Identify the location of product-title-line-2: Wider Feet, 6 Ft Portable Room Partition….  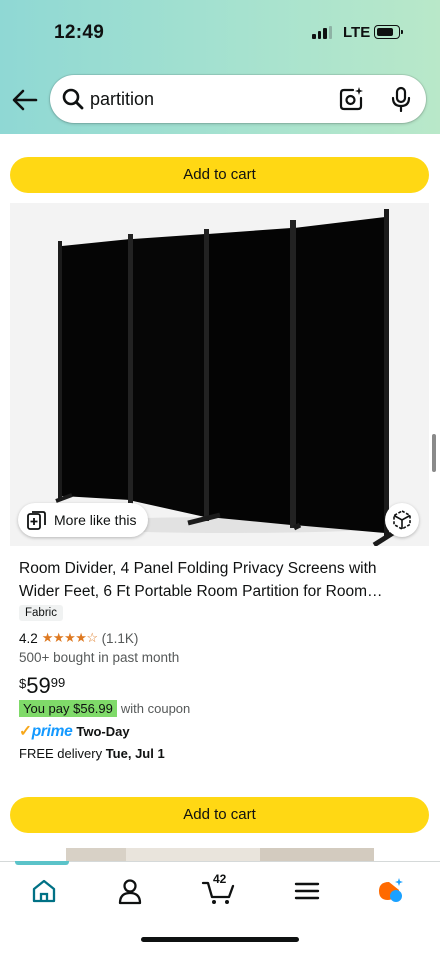
(201, 591).